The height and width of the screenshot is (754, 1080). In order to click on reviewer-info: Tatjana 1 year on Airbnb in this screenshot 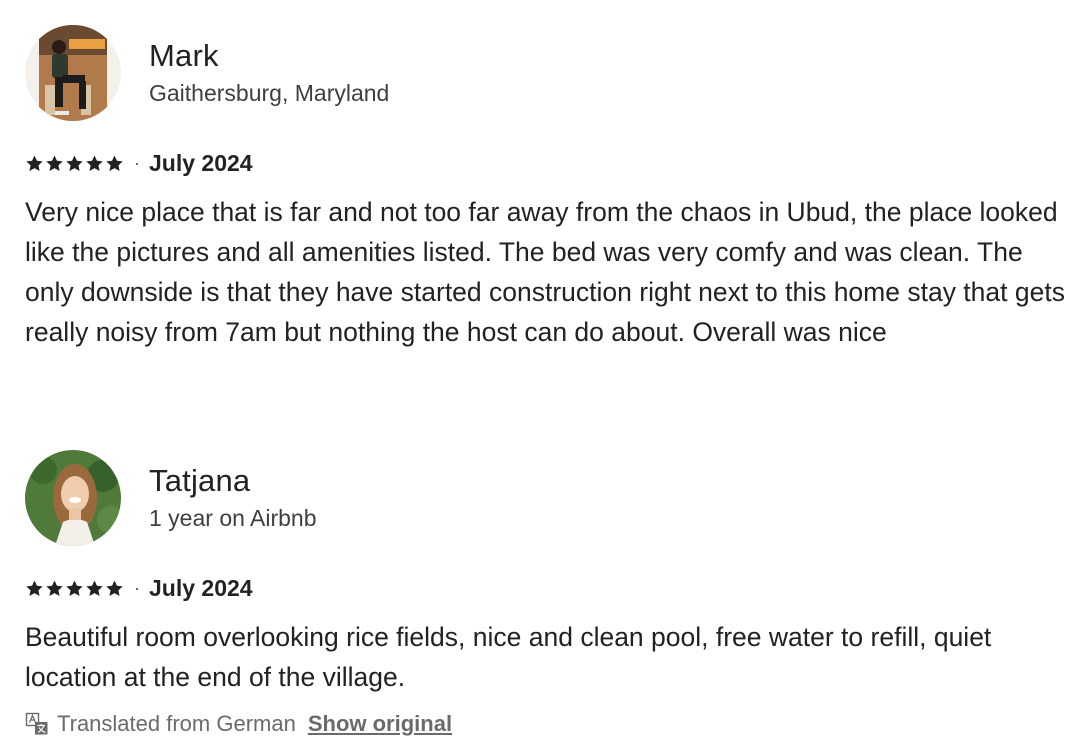, I will do `click(233, 498)`.